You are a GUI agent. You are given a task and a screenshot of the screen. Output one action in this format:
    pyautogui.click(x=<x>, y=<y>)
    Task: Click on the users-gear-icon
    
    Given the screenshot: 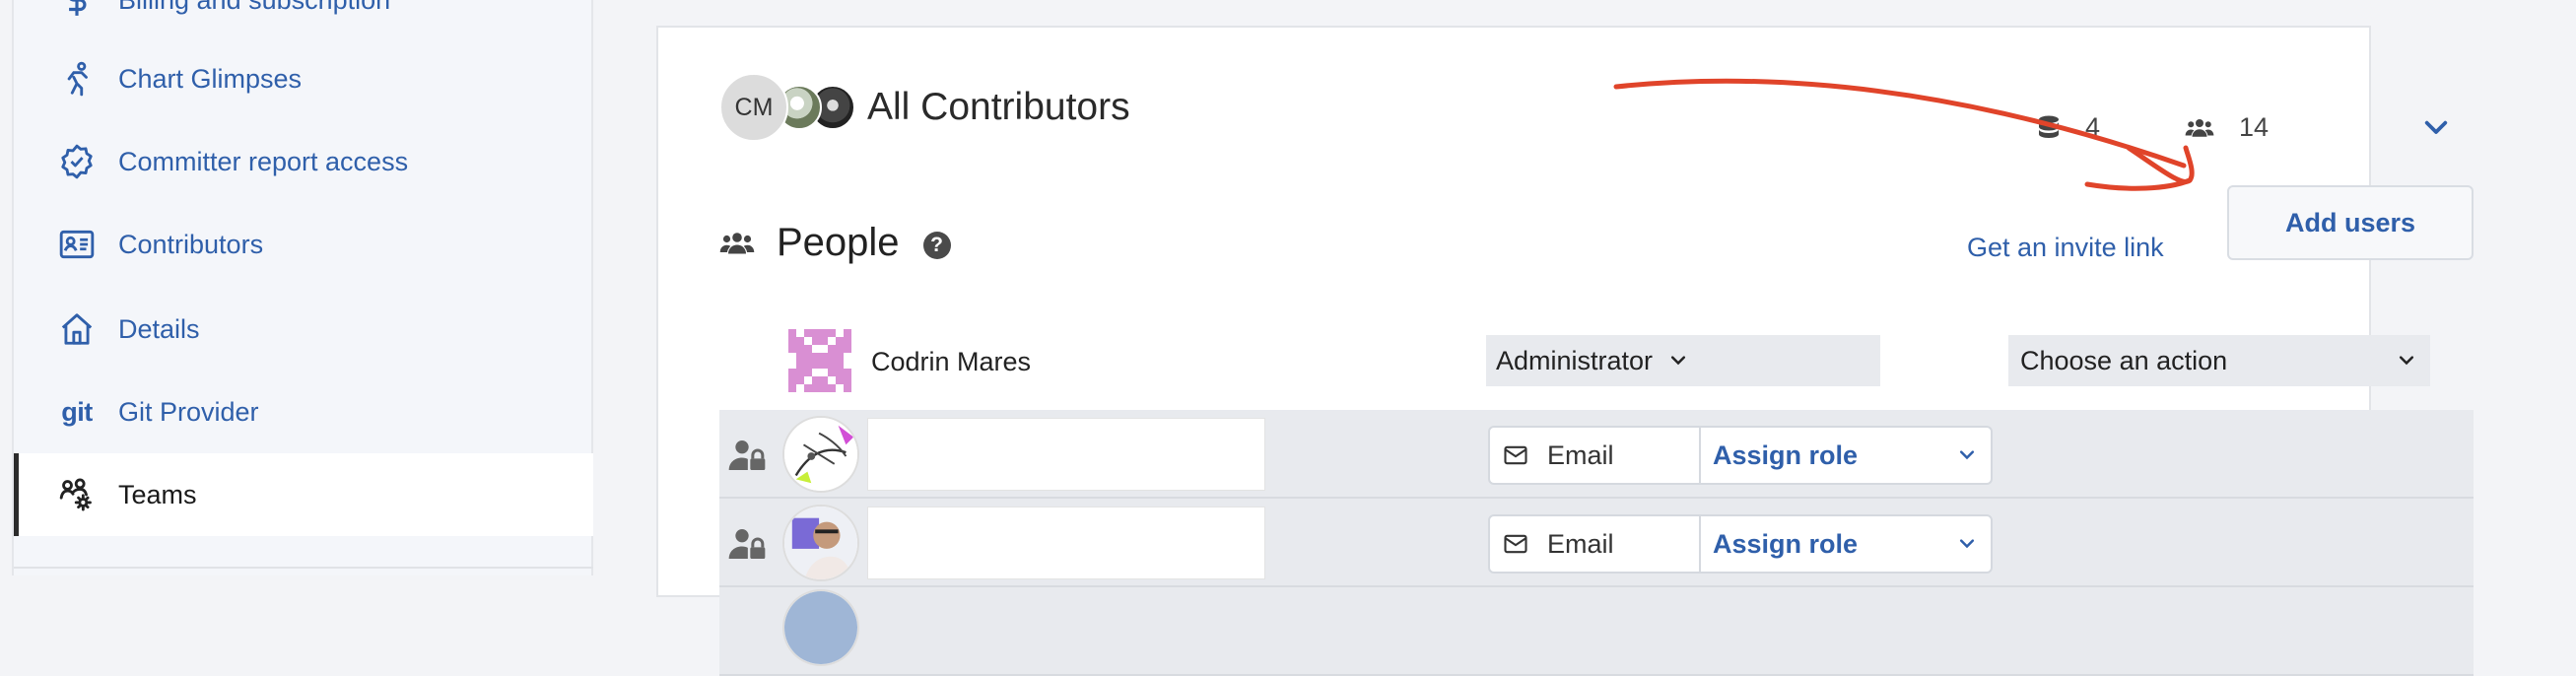 What is the action you would take?
    pyautogui.click(x=77, y=494)
    